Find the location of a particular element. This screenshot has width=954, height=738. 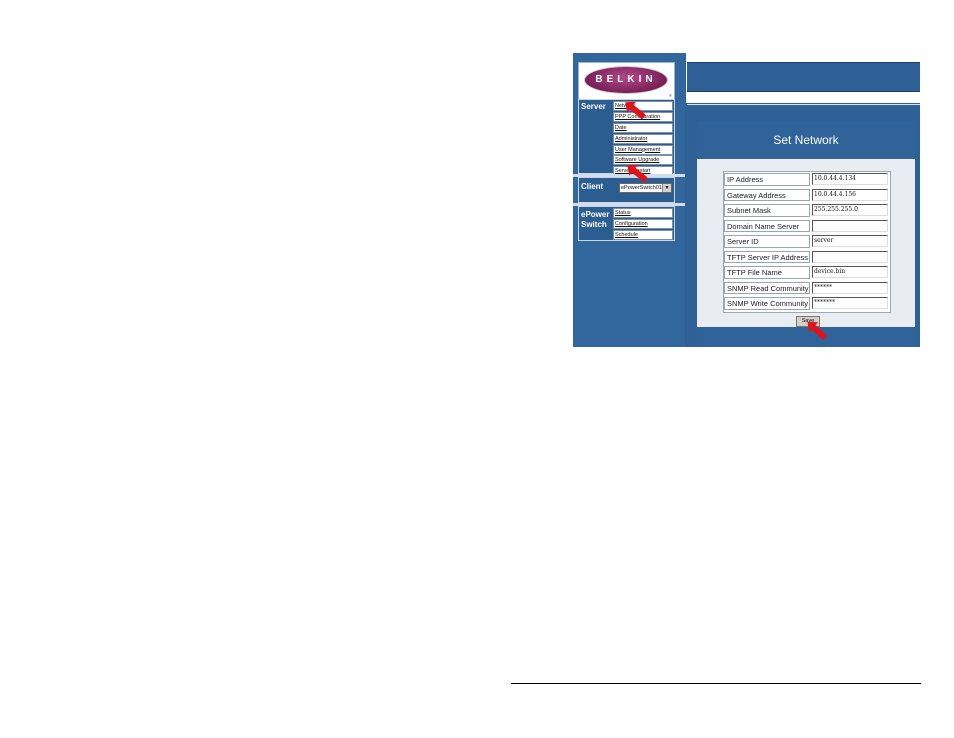

client-menu-group: Client ePowerSwitch01 ▼ is located at coordinates (626, 190).